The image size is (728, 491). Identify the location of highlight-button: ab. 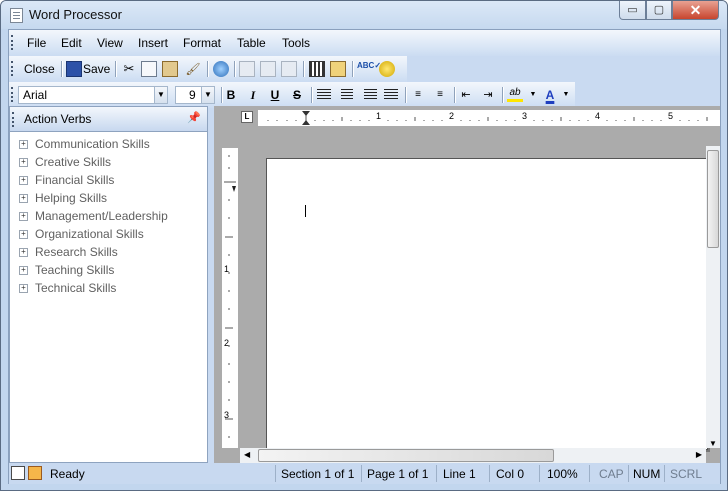
(515, 94).